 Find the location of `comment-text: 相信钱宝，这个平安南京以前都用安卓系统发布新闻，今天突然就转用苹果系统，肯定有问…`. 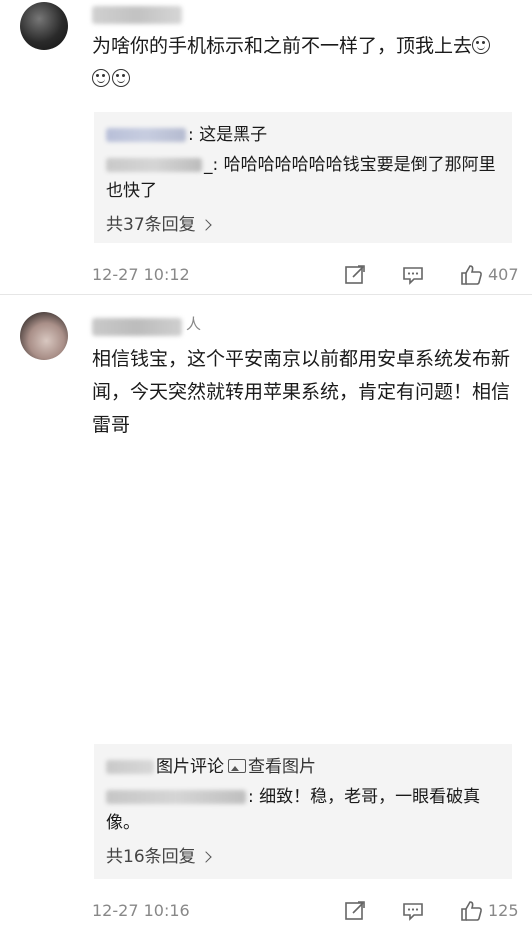

comment-text: 相信钱宝，这个平安南京以前都用安卓系统发布新闻，今天突然就转用苹果系统，肯定有问… is located at coordinates (301, 392).